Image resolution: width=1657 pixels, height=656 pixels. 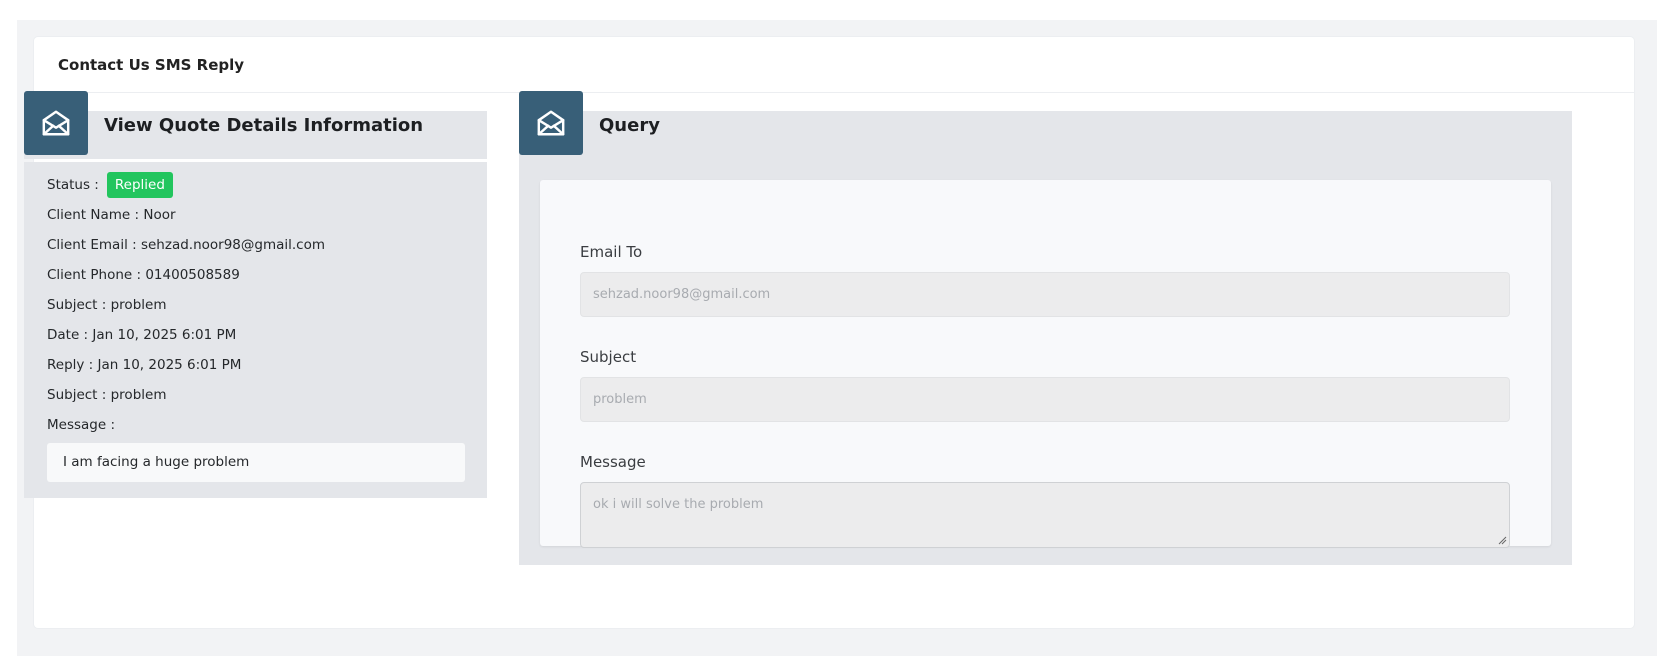 I want to click on reply-subject-label: Subject :, so click(x=77, y=395).